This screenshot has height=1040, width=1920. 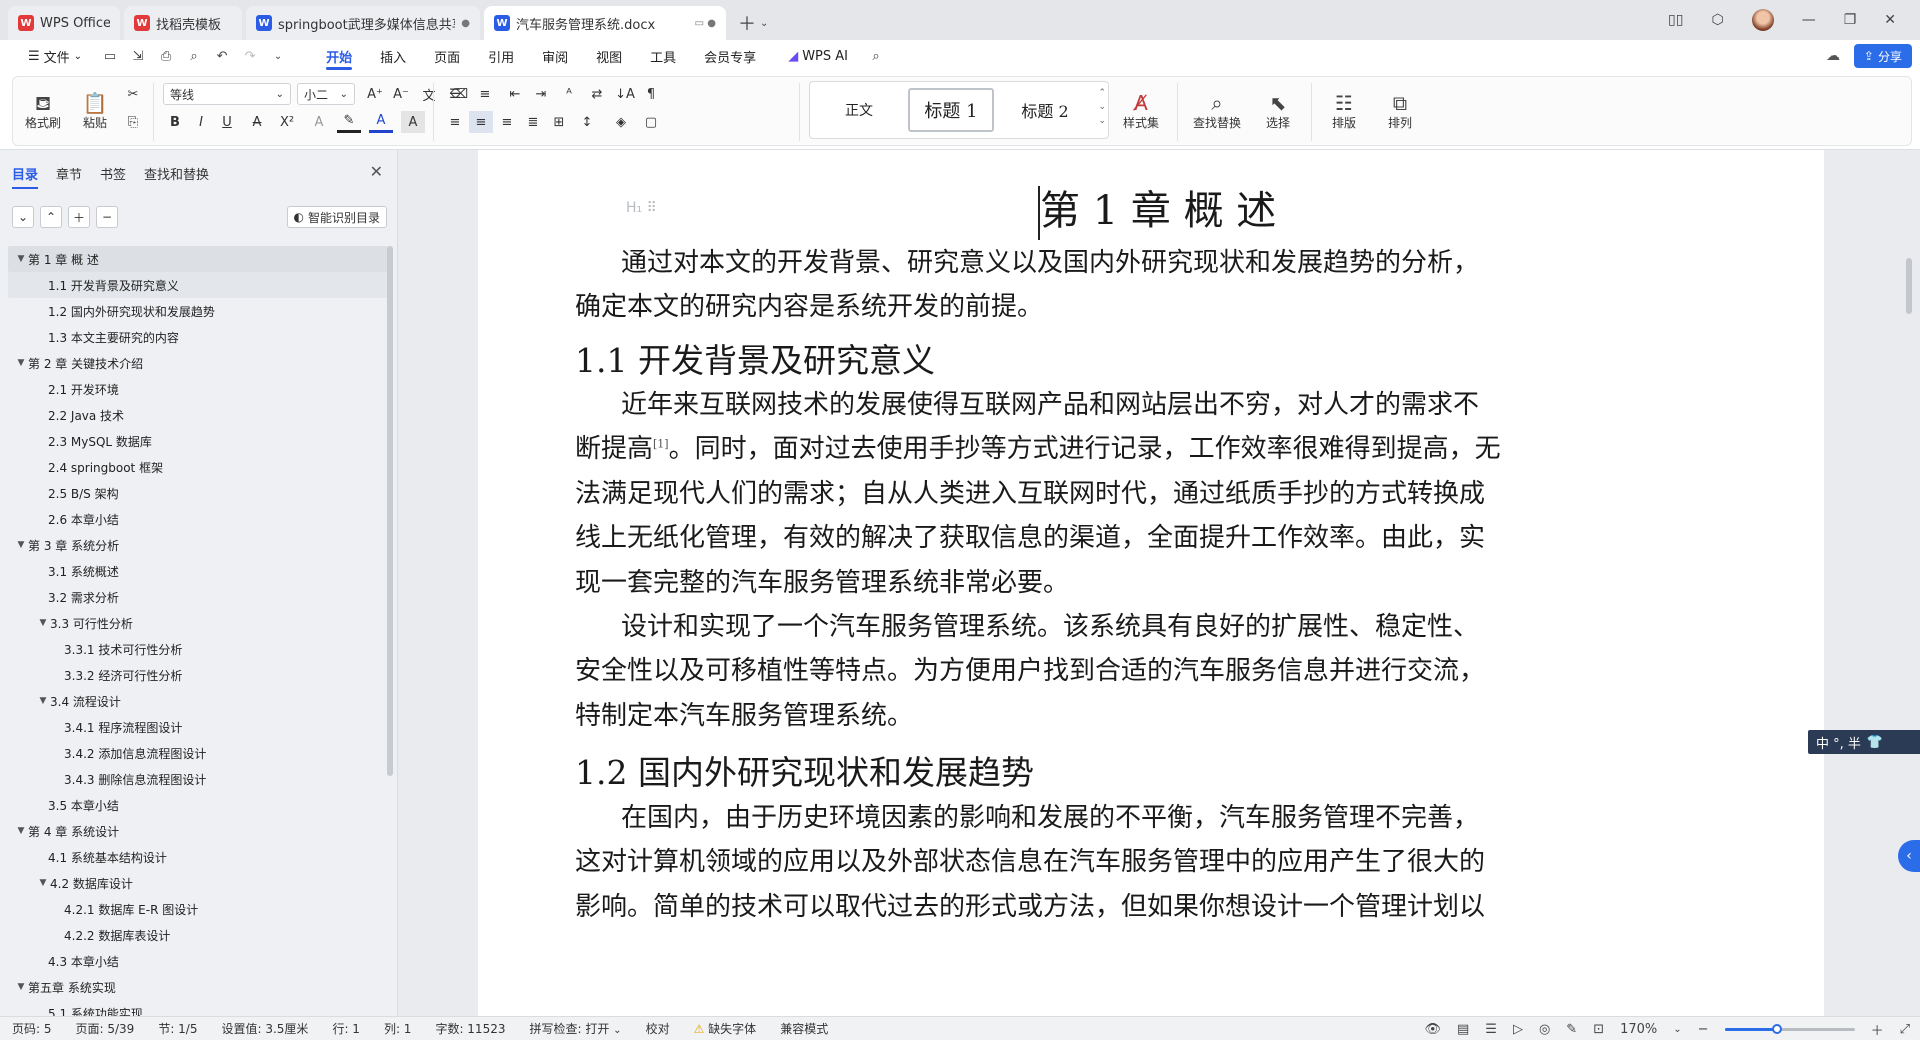 What do you see at coordinates (336, 217) in the screenshot?
I see `smart-toc-button: ◐ 智能识别目录` at bounding box center [336, 217].